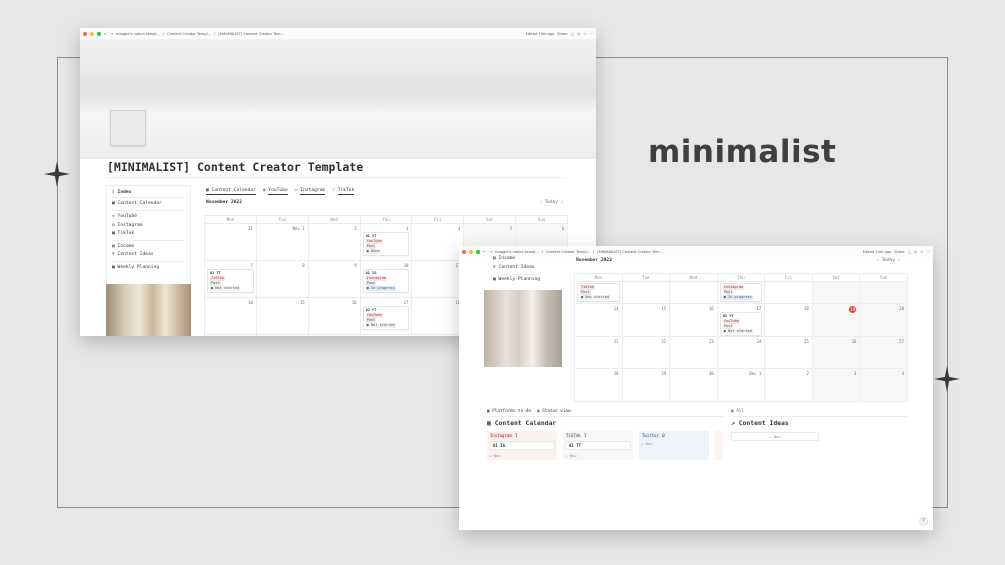  What do you see at coordinates (884, 352) in the screenshot?
I see `calendar-cell: 27` at bounding box center [884, 352].